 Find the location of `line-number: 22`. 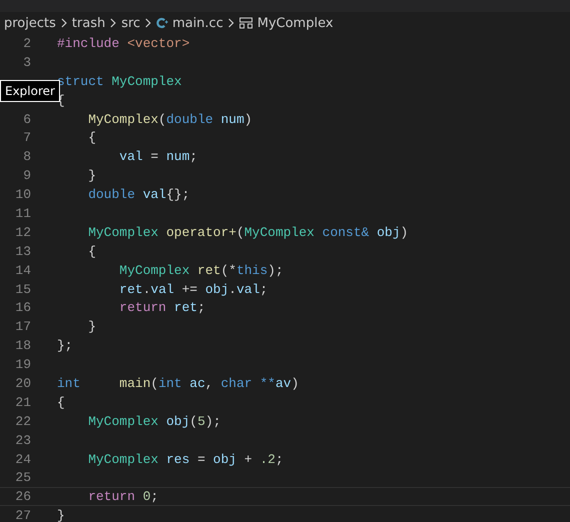

line-number: 22 is located at coordinates (23, 421).